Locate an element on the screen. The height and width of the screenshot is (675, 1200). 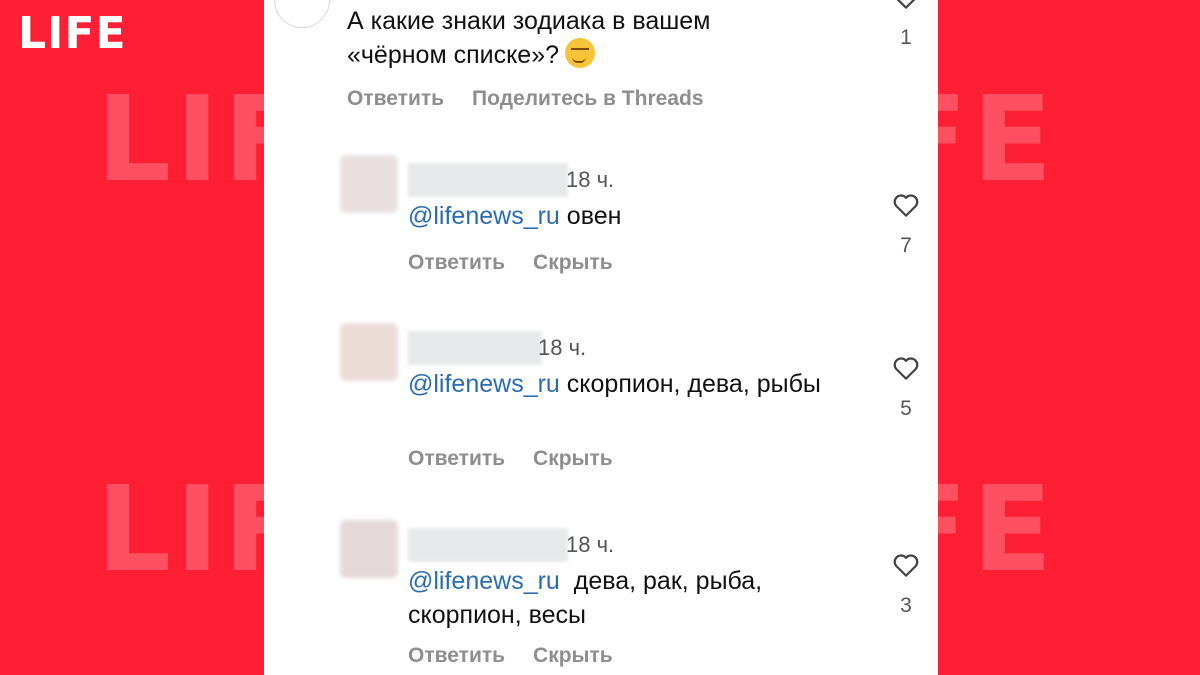
post-like: 1 is located at coordinates (906, 25).